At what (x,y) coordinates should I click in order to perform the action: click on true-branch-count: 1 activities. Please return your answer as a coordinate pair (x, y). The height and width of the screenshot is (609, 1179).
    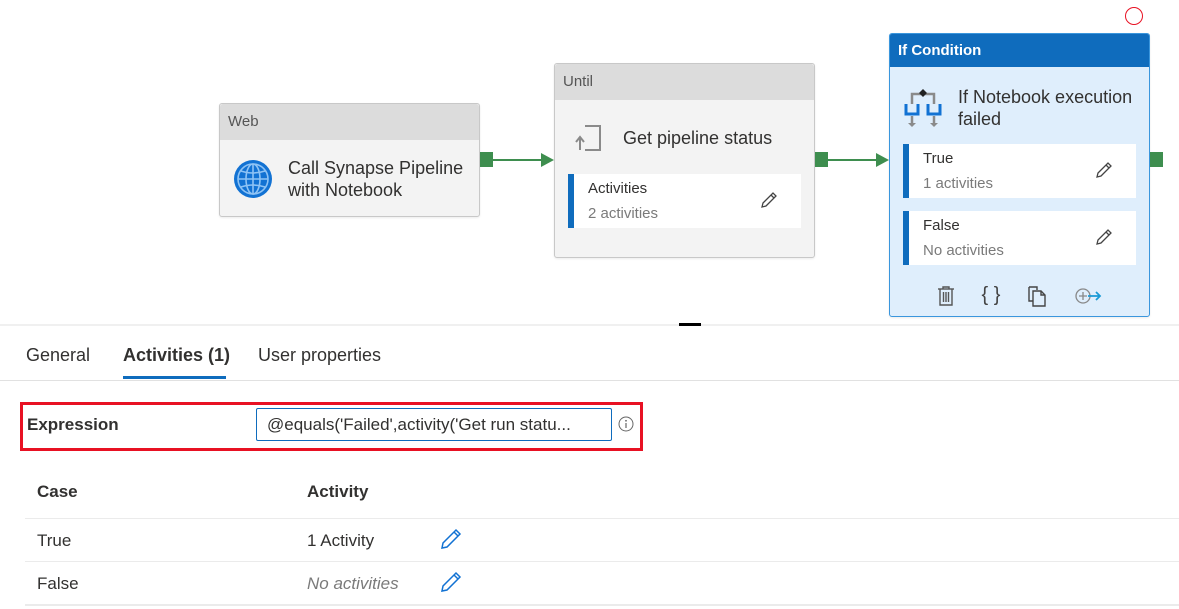
    Looking at the image, I should click on (958, 183).